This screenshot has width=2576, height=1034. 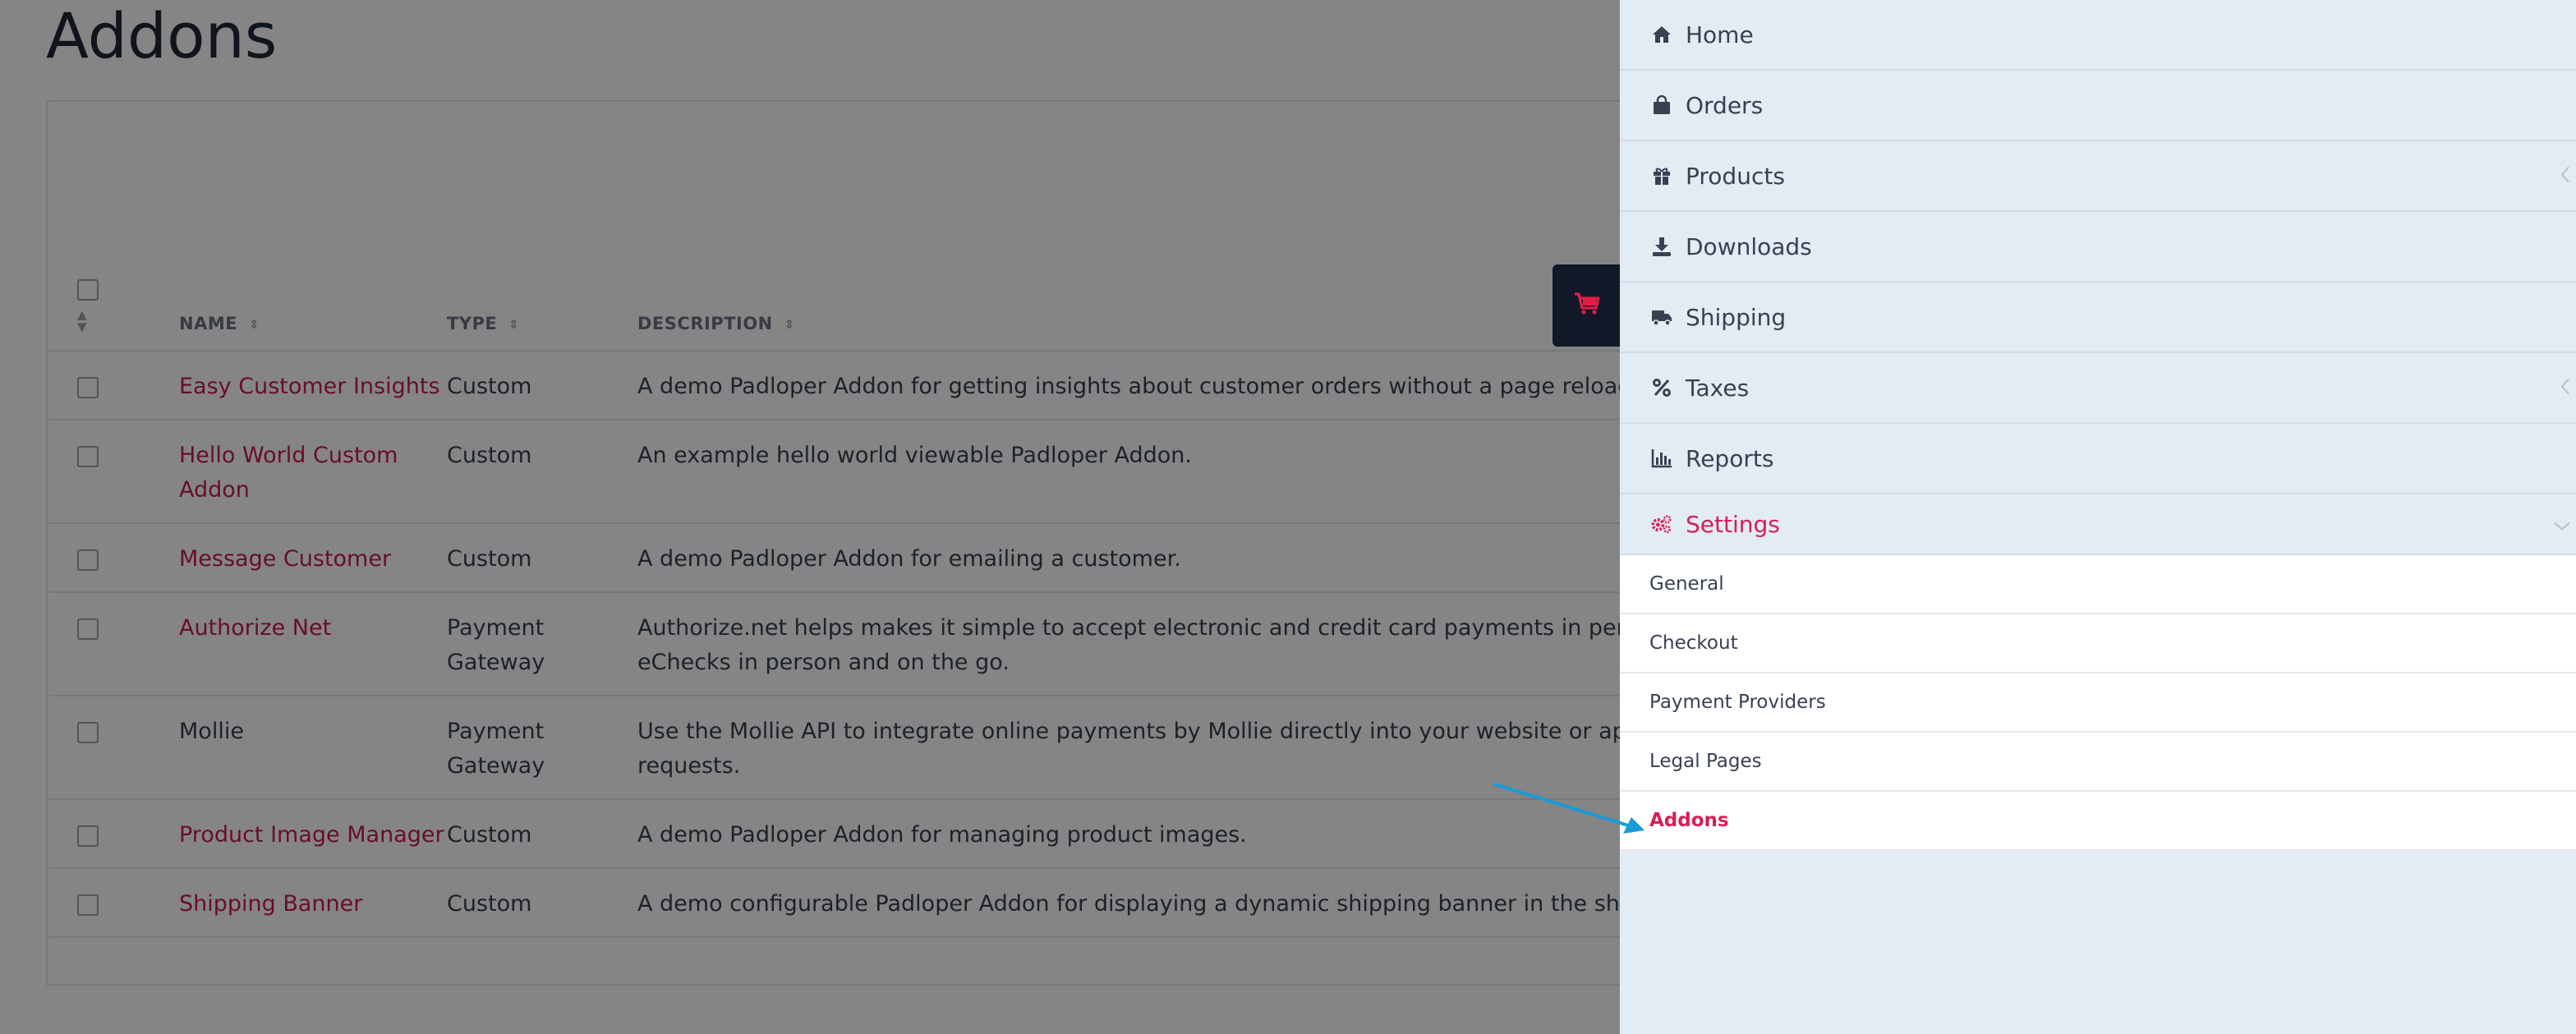 What do you see at coordinates (1661, 246) in the screenshot?
I see `download-icon` at bounding box center [1661, 246].